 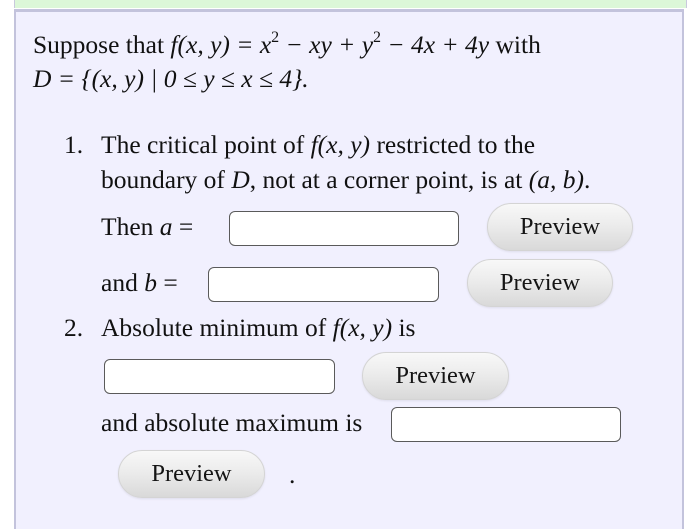 What do you see at coordinates (240, 179) in the screenshot?
I see `domain-ref: D` at bounding box center [240, 179].